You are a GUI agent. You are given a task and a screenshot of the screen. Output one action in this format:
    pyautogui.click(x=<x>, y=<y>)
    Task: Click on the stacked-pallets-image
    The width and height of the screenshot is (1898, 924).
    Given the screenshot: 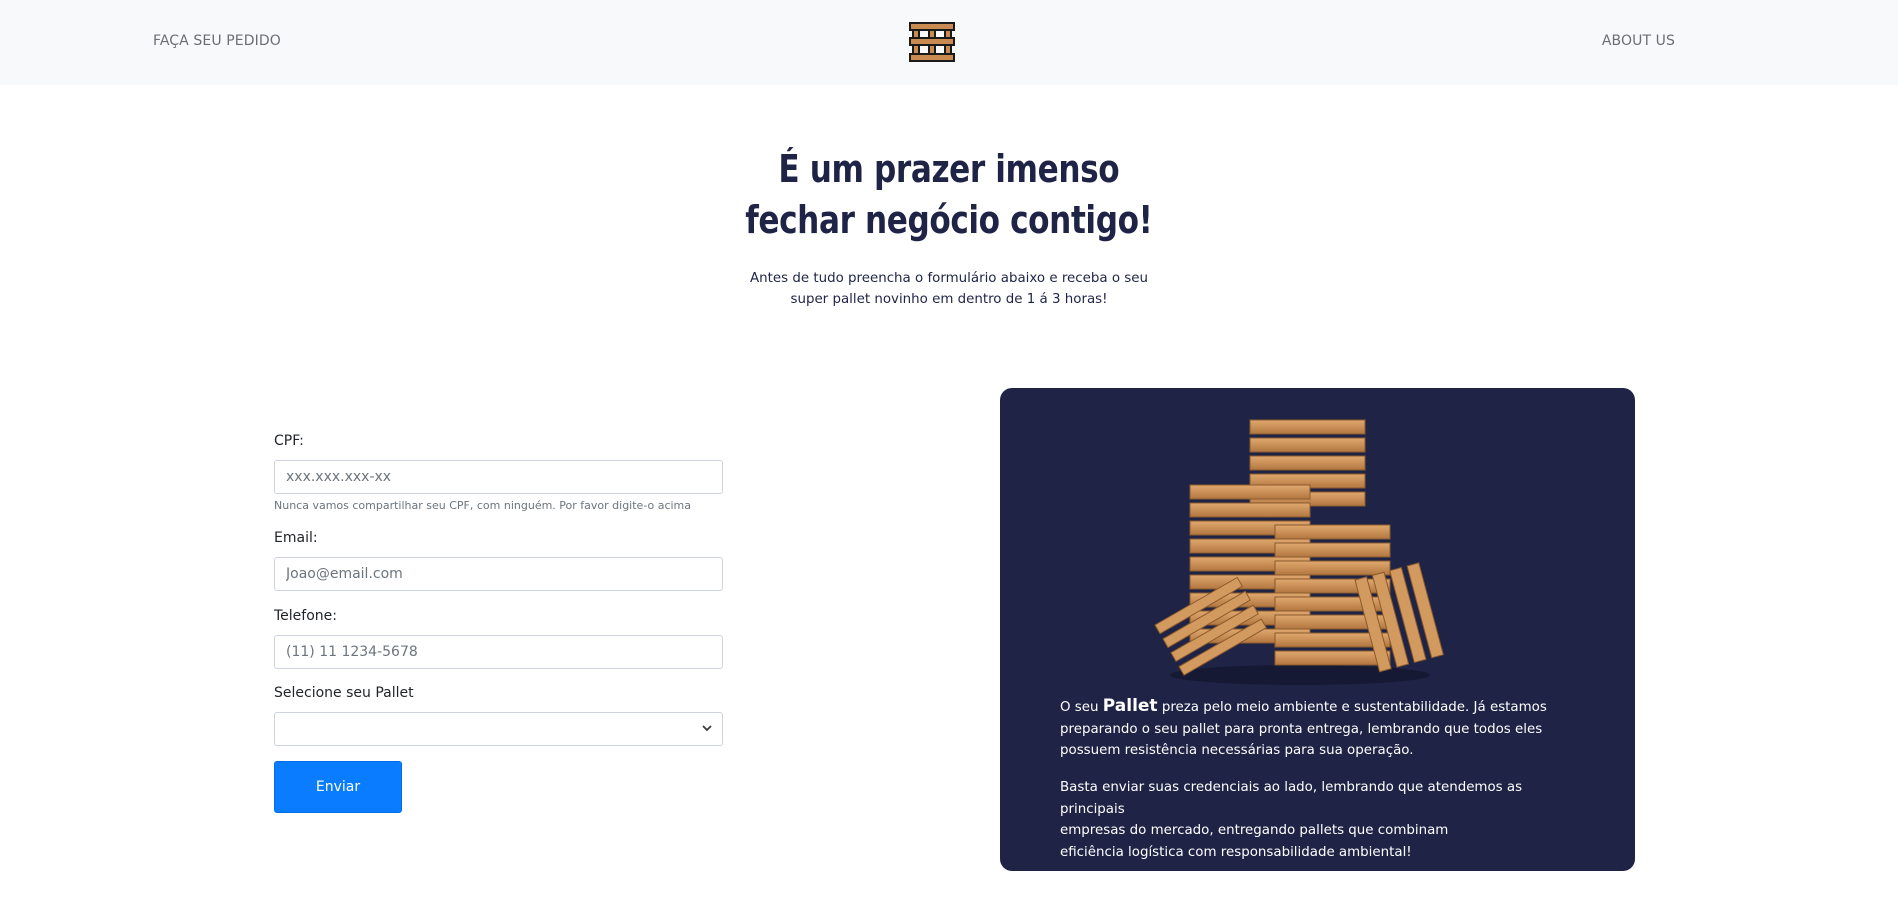 What is the action you would take?
    pyautogui.click(x=1299, y=552)
    